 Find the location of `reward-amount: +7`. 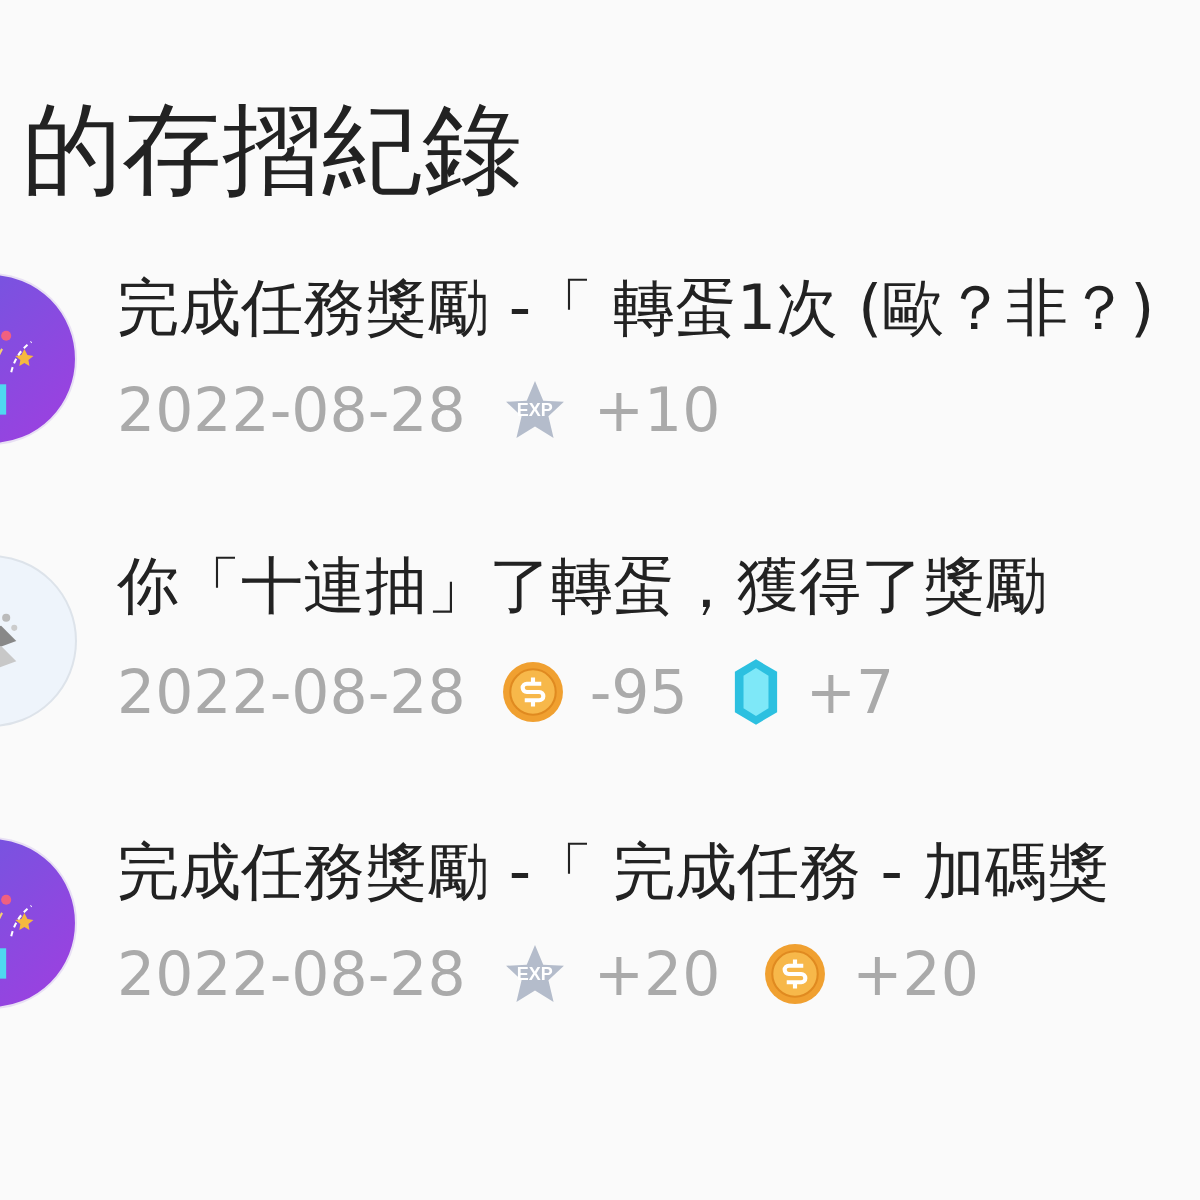

reward-amount: +7 is located at coordinates (850, 692).